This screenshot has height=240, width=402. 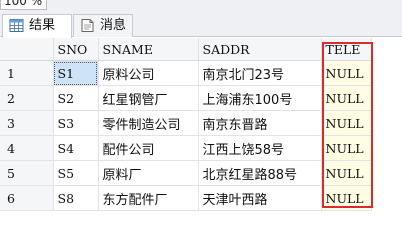 I want to click on cell-sno: S3, so click(x=76, y=123).